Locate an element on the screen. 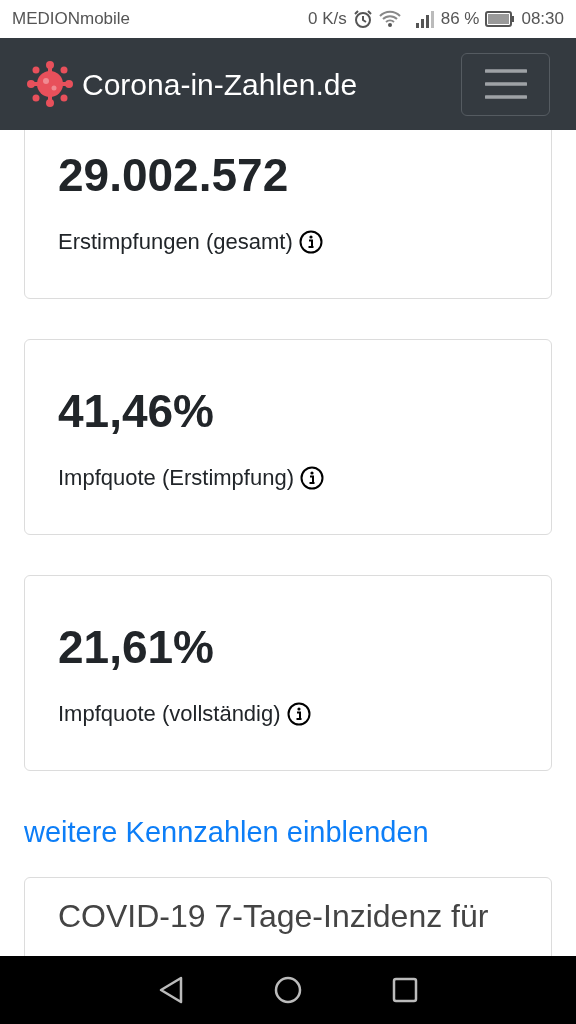 The height and width of the screenshot is (1024, 576). battery-icon is located at coordinates (500, 19).